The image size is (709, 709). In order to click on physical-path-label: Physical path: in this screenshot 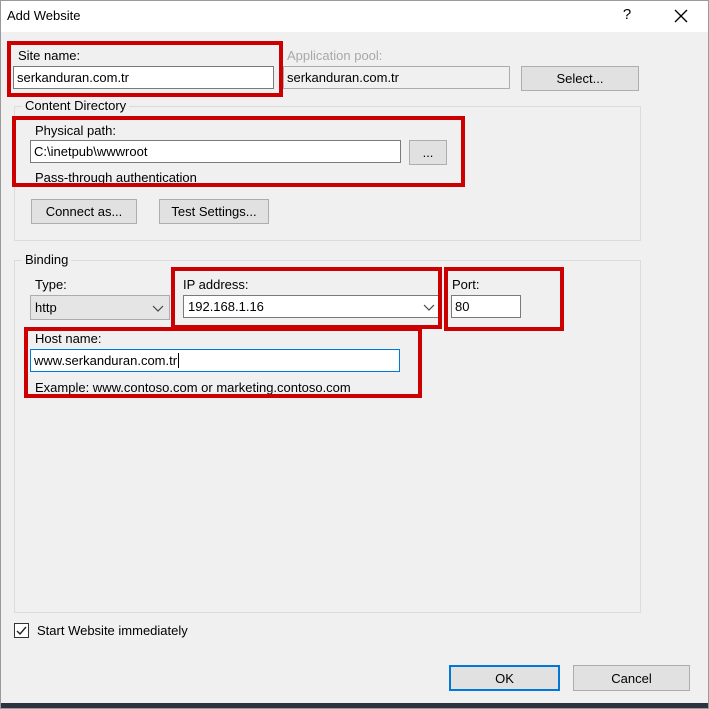, I will do `click(75, 130)`.